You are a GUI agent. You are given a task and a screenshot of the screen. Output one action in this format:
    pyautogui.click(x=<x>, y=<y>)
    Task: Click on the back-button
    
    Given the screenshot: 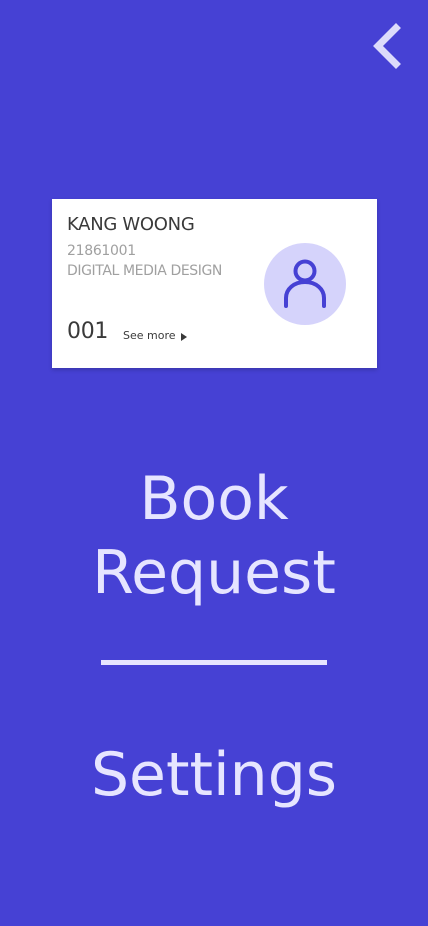 What is the action you would take?
    pyautogui.click(x=388, y=46)
    